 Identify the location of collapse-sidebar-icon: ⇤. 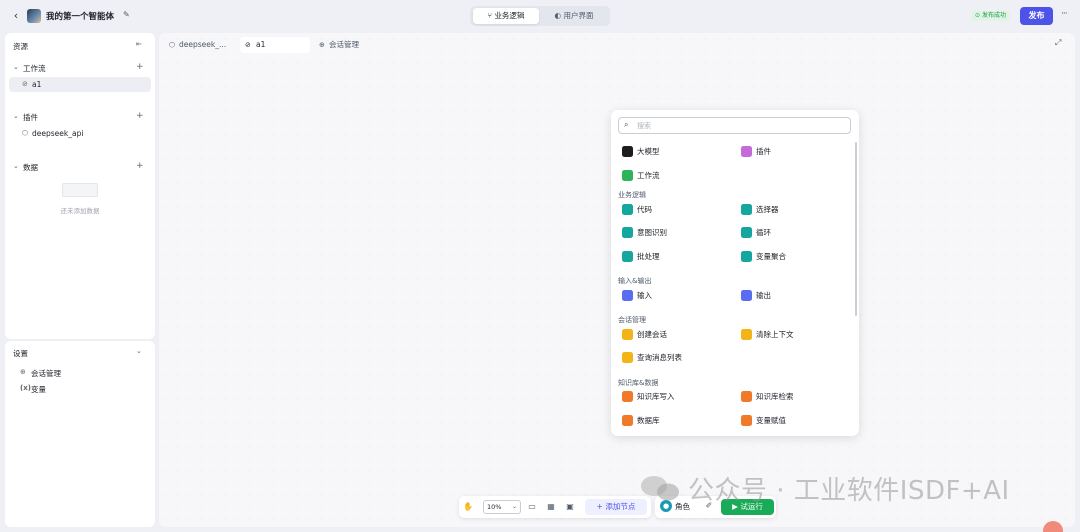
(139, 44).